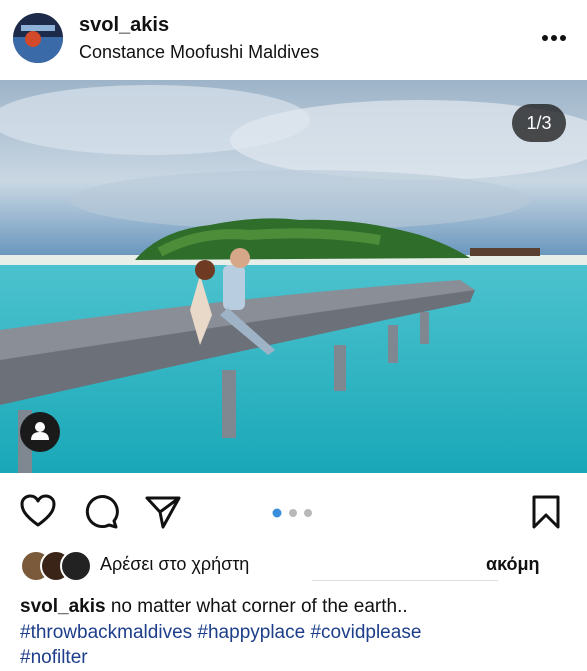  Describe the element at coordinates (539, 123) in the screenshot. I see `photo-counter: 1/3` at that location.